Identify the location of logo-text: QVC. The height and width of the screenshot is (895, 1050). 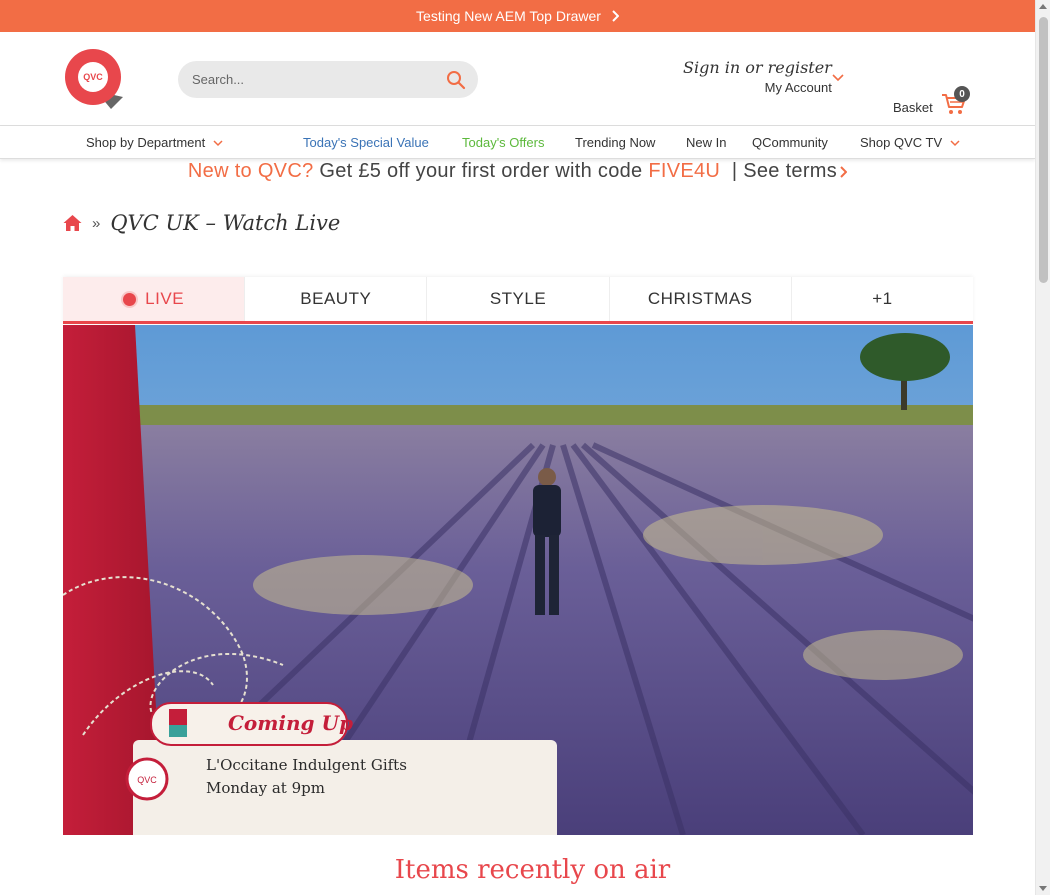
(93, 77).